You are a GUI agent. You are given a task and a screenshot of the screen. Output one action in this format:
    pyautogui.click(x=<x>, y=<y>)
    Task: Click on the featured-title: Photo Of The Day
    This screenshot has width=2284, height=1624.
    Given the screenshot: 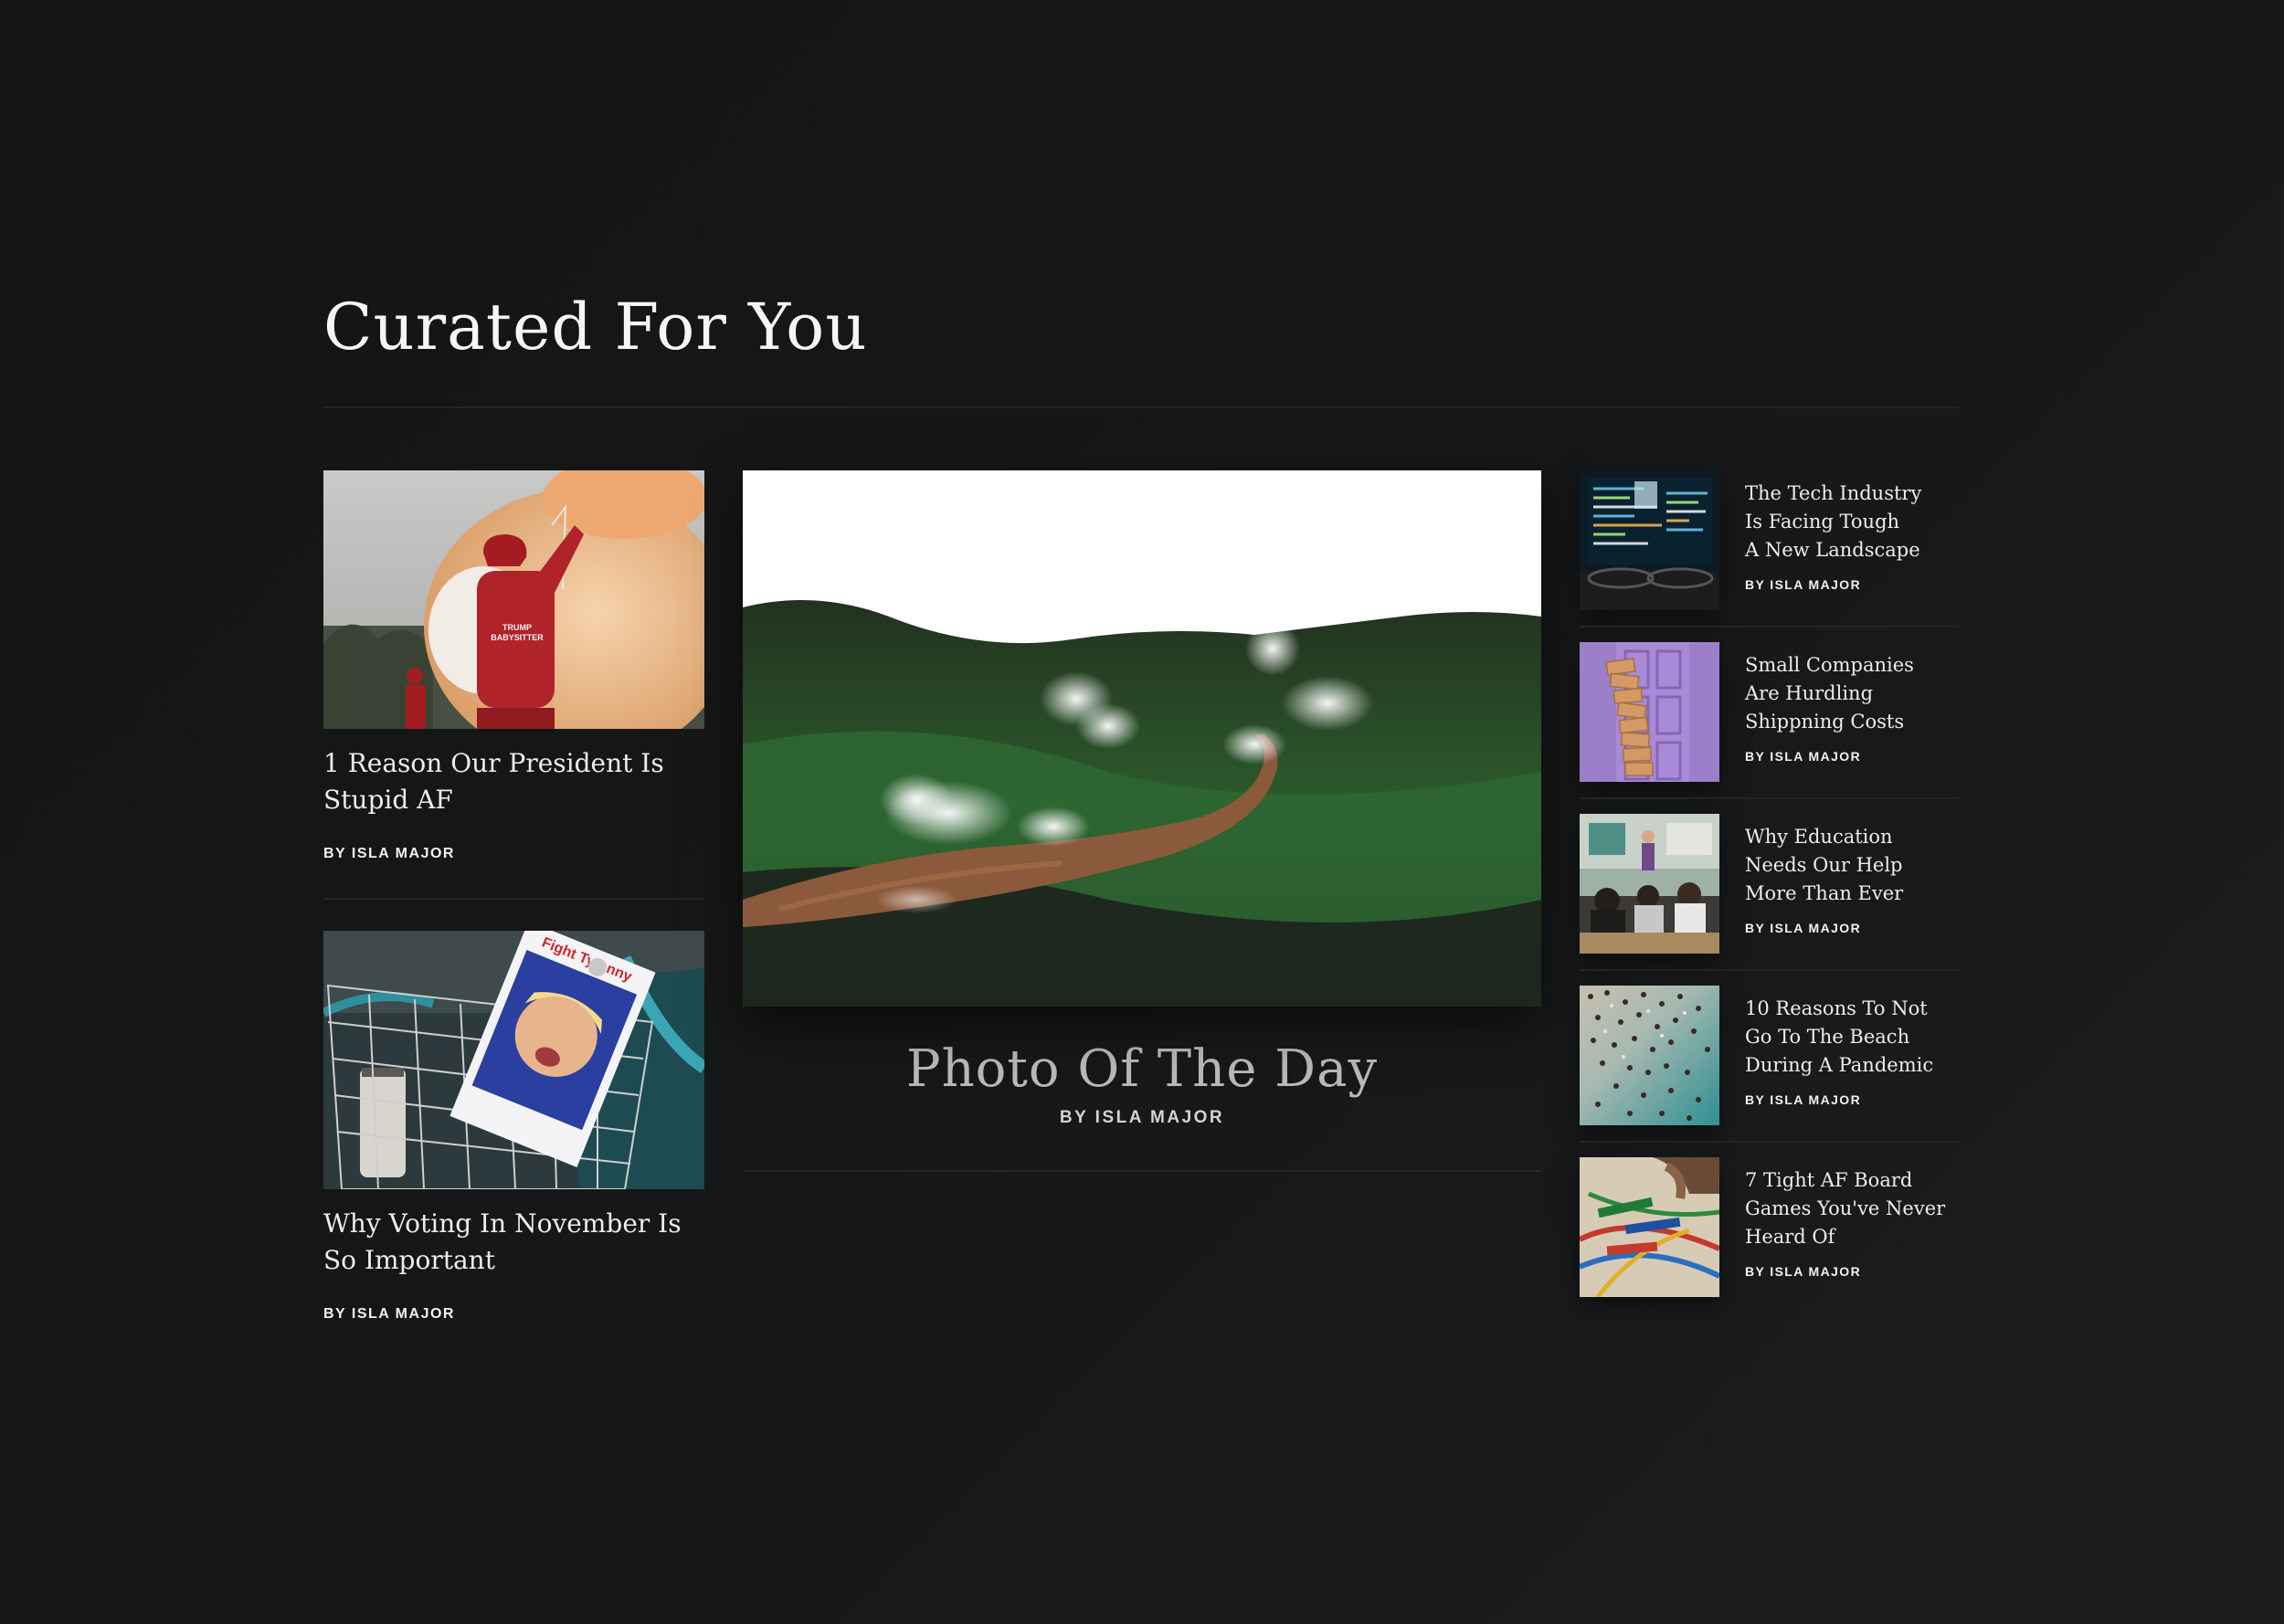 What is the action you would take?
    pyautogui.click(x=1142, y=1069)
    